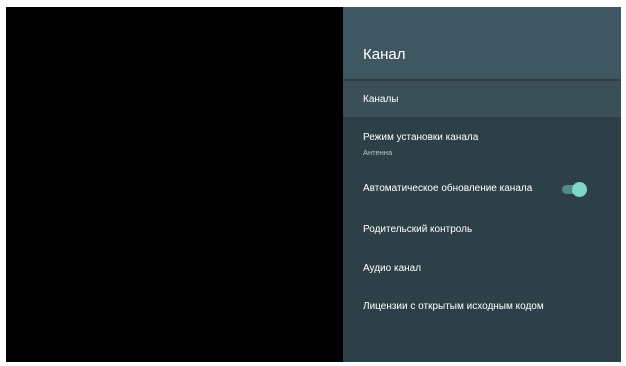 The image size is (626, 366). What do you see at coordinates (381, 99) in the screenshot?
I see `menu-item-label: Каналы` at bounding box center [381, 99].